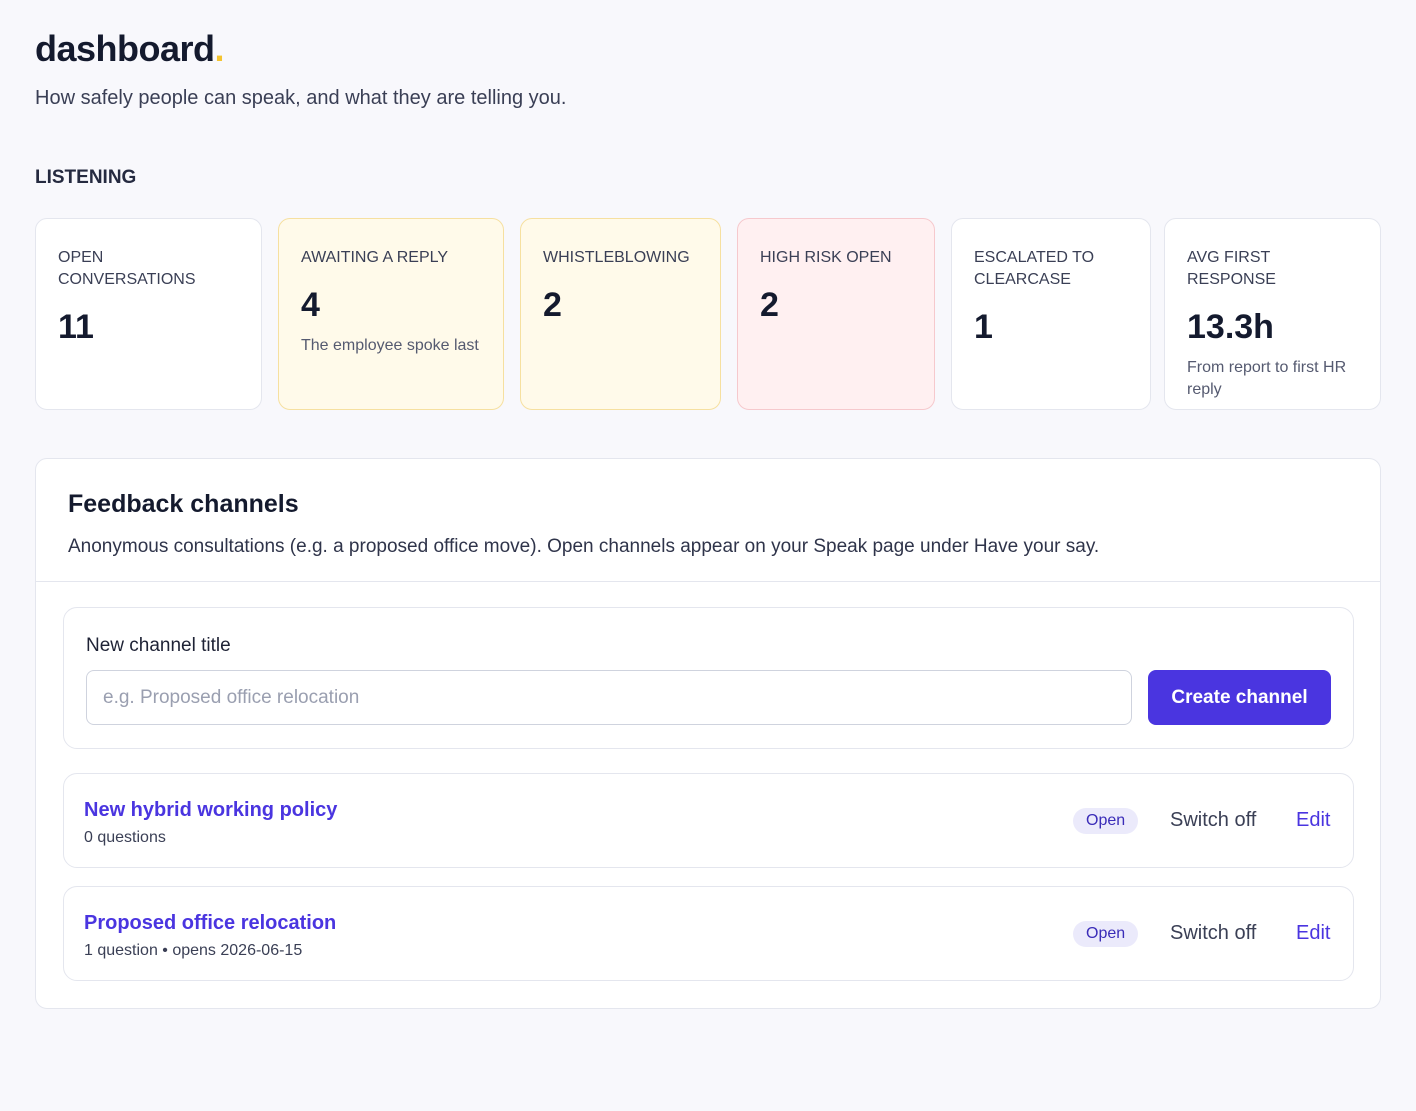 Image resolution: width=1416 pixels, height=1111 pixels. What do you see at coordinates (374, 257) in the screenshot?
I see `stat-label: AWAITING A REPLY` at bounding box center [374, 257].